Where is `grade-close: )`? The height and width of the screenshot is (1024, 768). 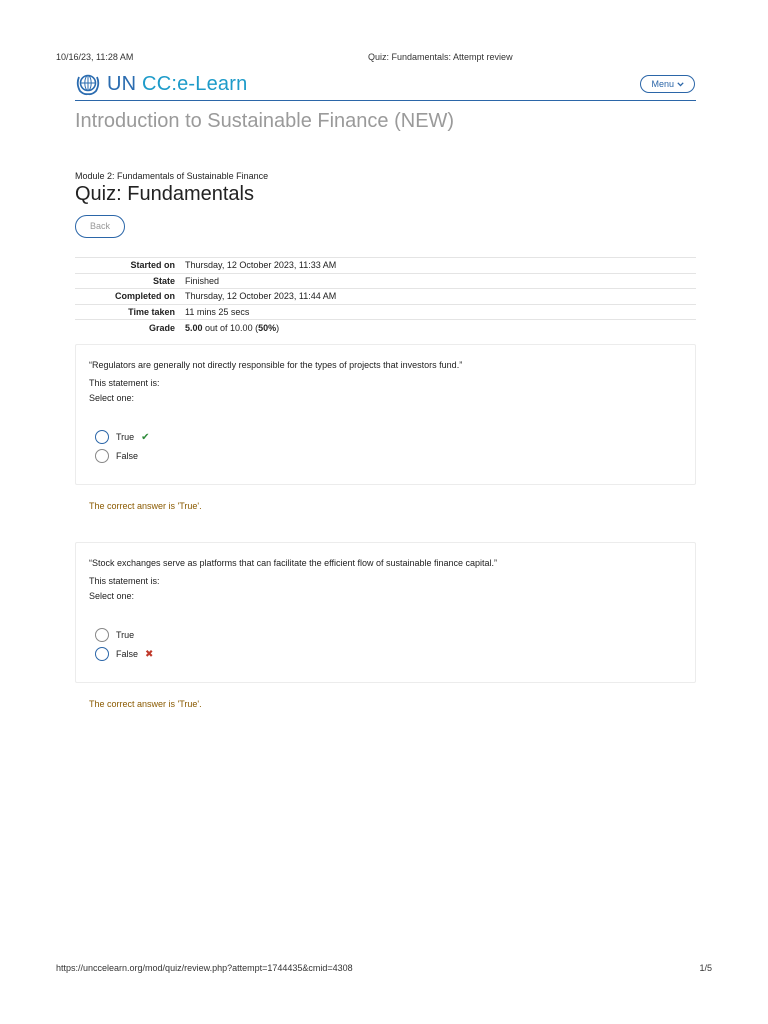
grade-close: ) is located at coordinates (278, 327).